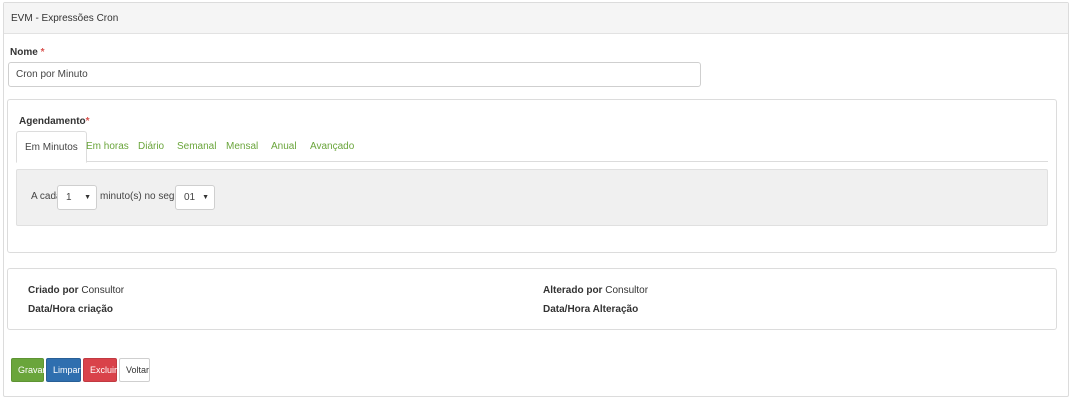 Image resolution: width=1074 pixels, height=402 pixels. What do you see at coordinates (284, 146) in the screenshot?
I see `tab-anual: Anual` at bounding box center [284, 146].